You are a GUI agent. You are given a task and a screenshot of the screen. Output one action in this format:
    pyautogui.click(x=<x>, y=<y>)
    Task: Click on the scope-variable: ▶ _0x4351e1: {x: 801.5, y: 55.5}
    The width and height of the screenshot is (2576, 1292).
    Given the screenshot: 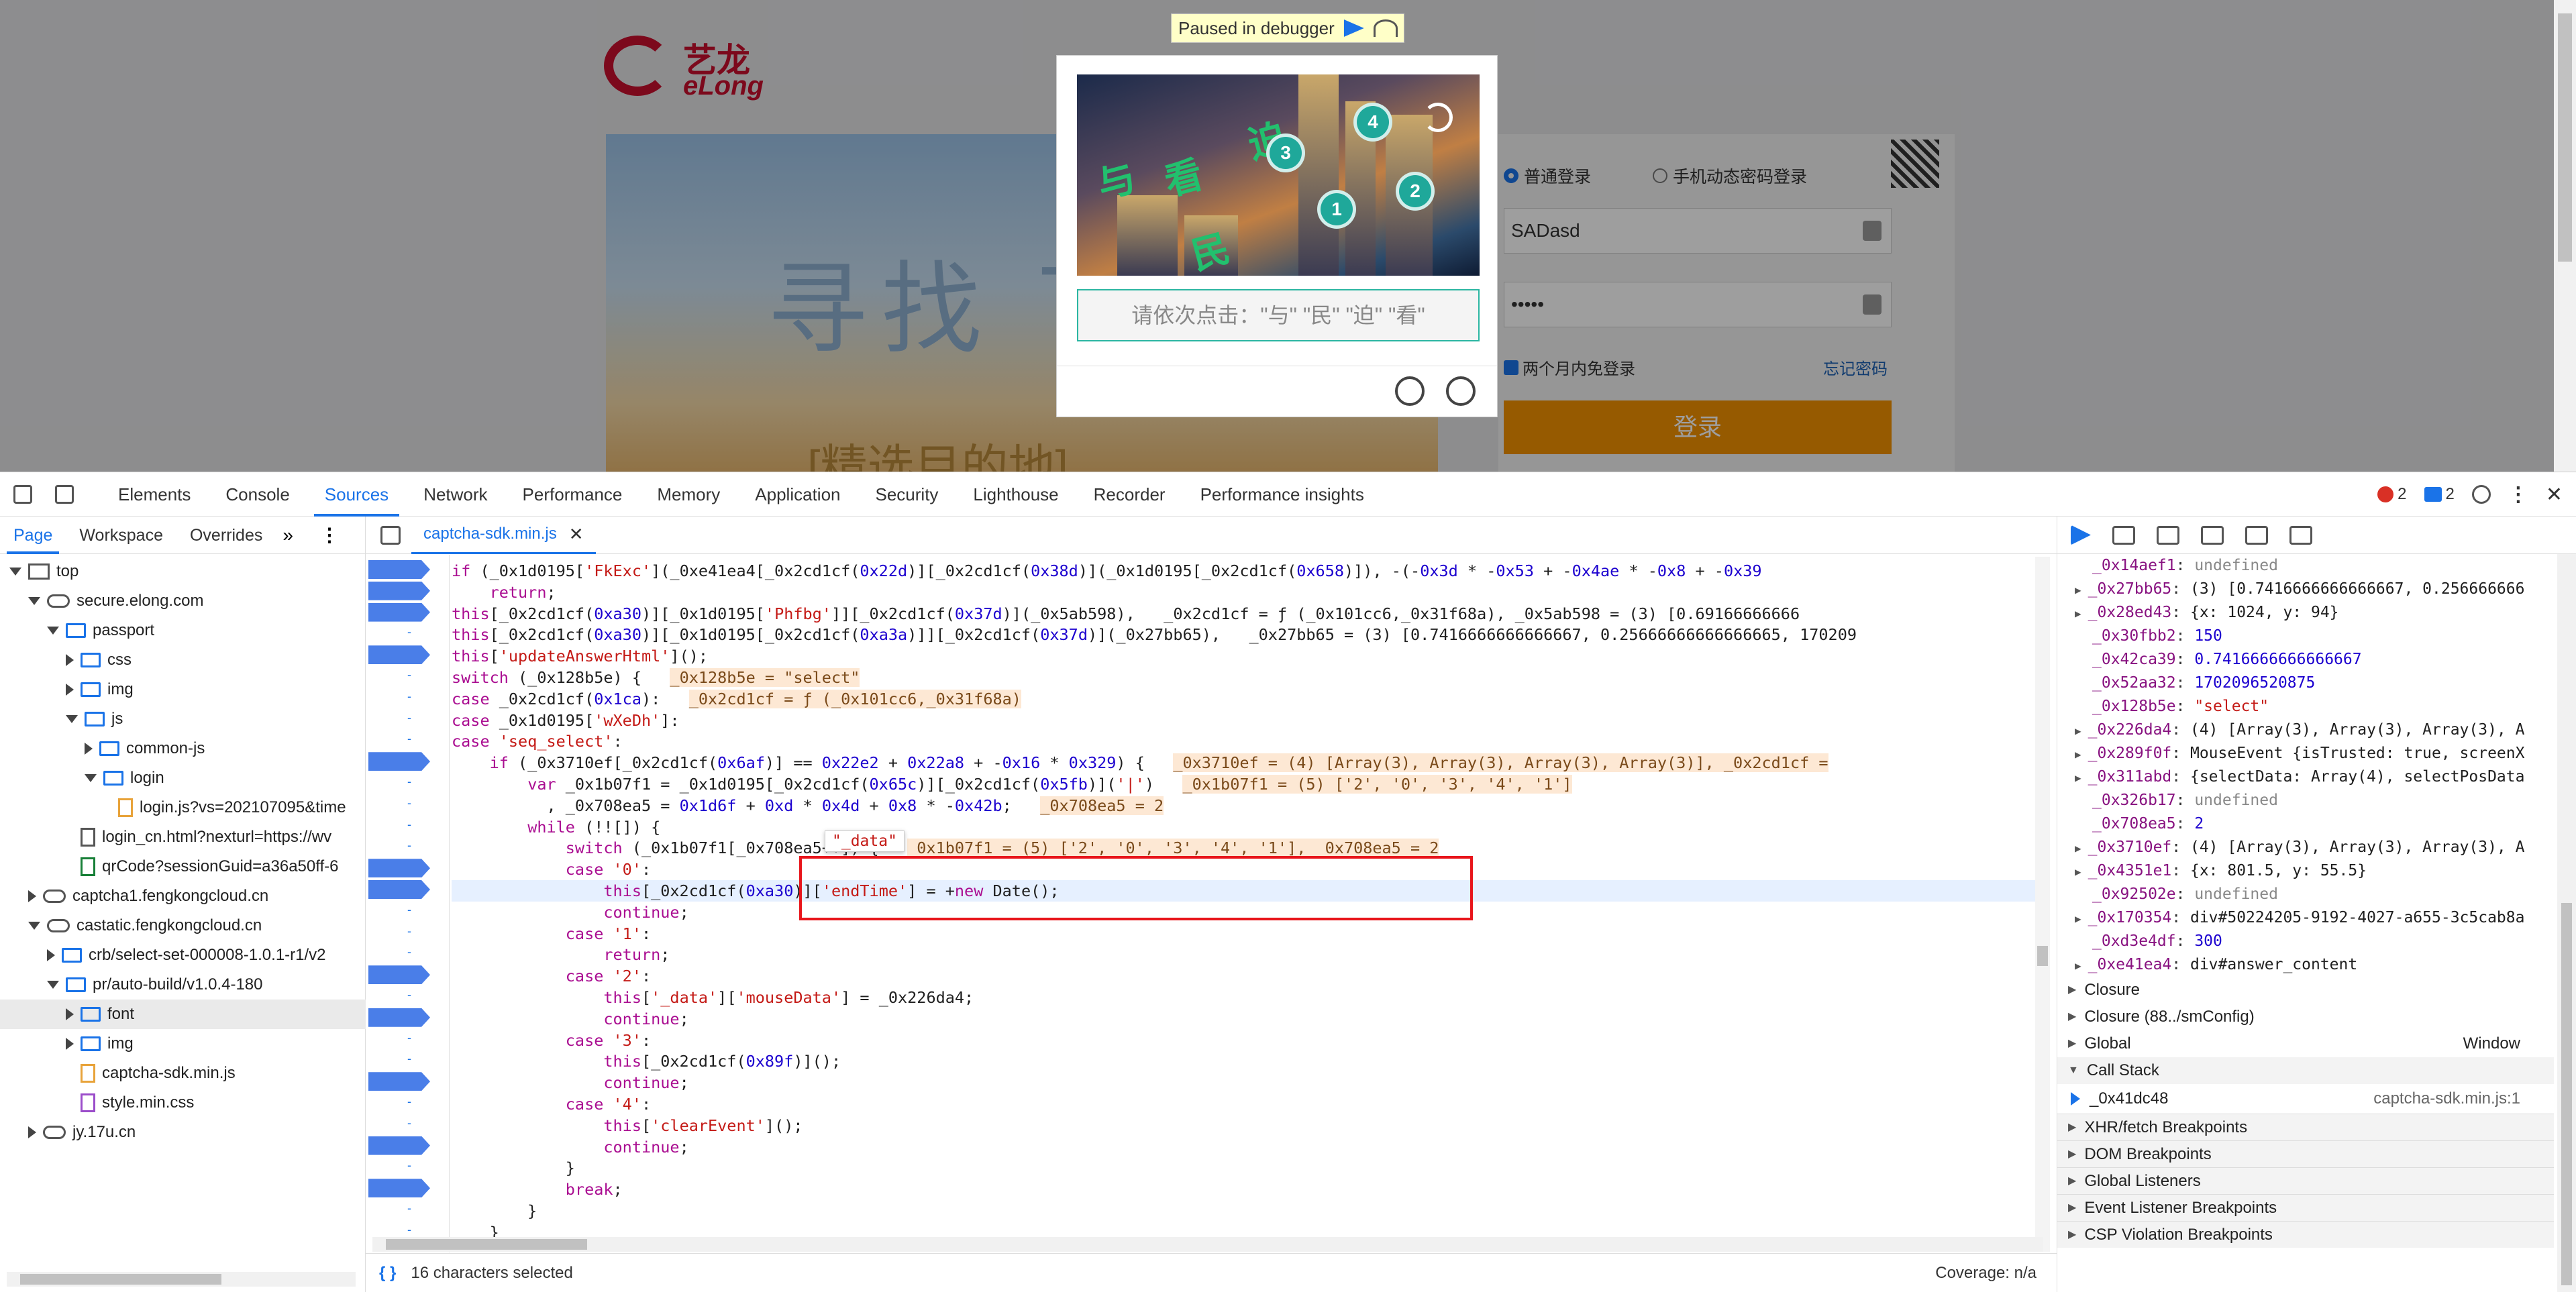 What is the action you would take?
    pyautogui.click(x=2305, y=871)
    